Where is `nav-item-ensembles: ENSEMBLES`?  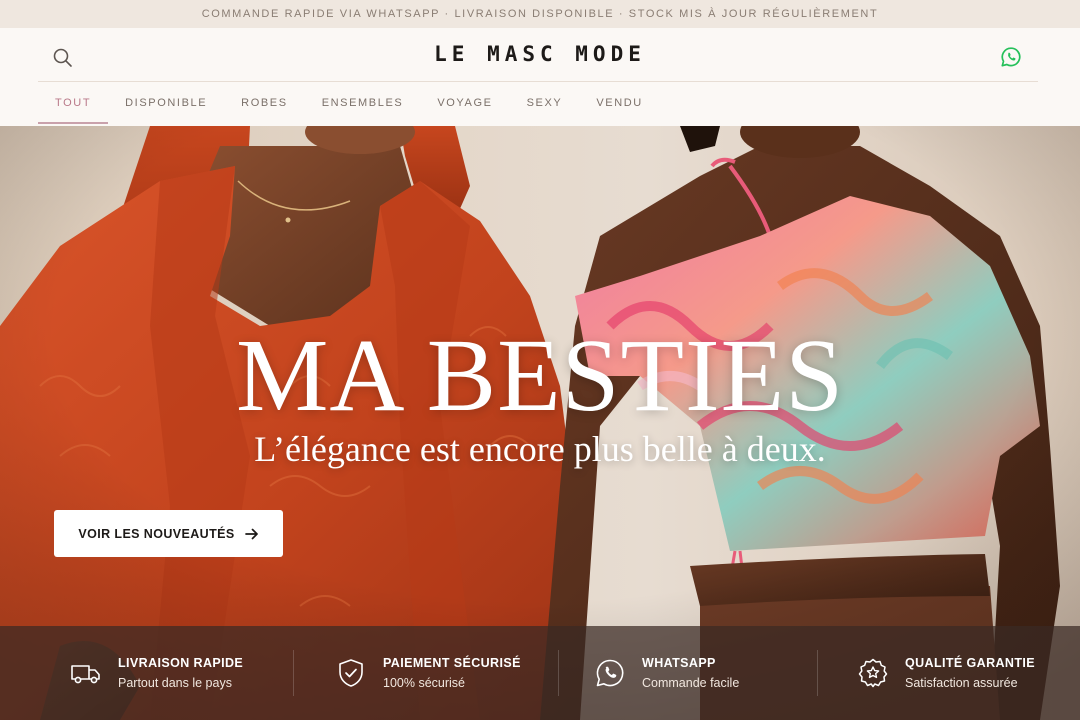 nav-item-ensembles: ENSEMBLES is located at coordinates (363, 104).